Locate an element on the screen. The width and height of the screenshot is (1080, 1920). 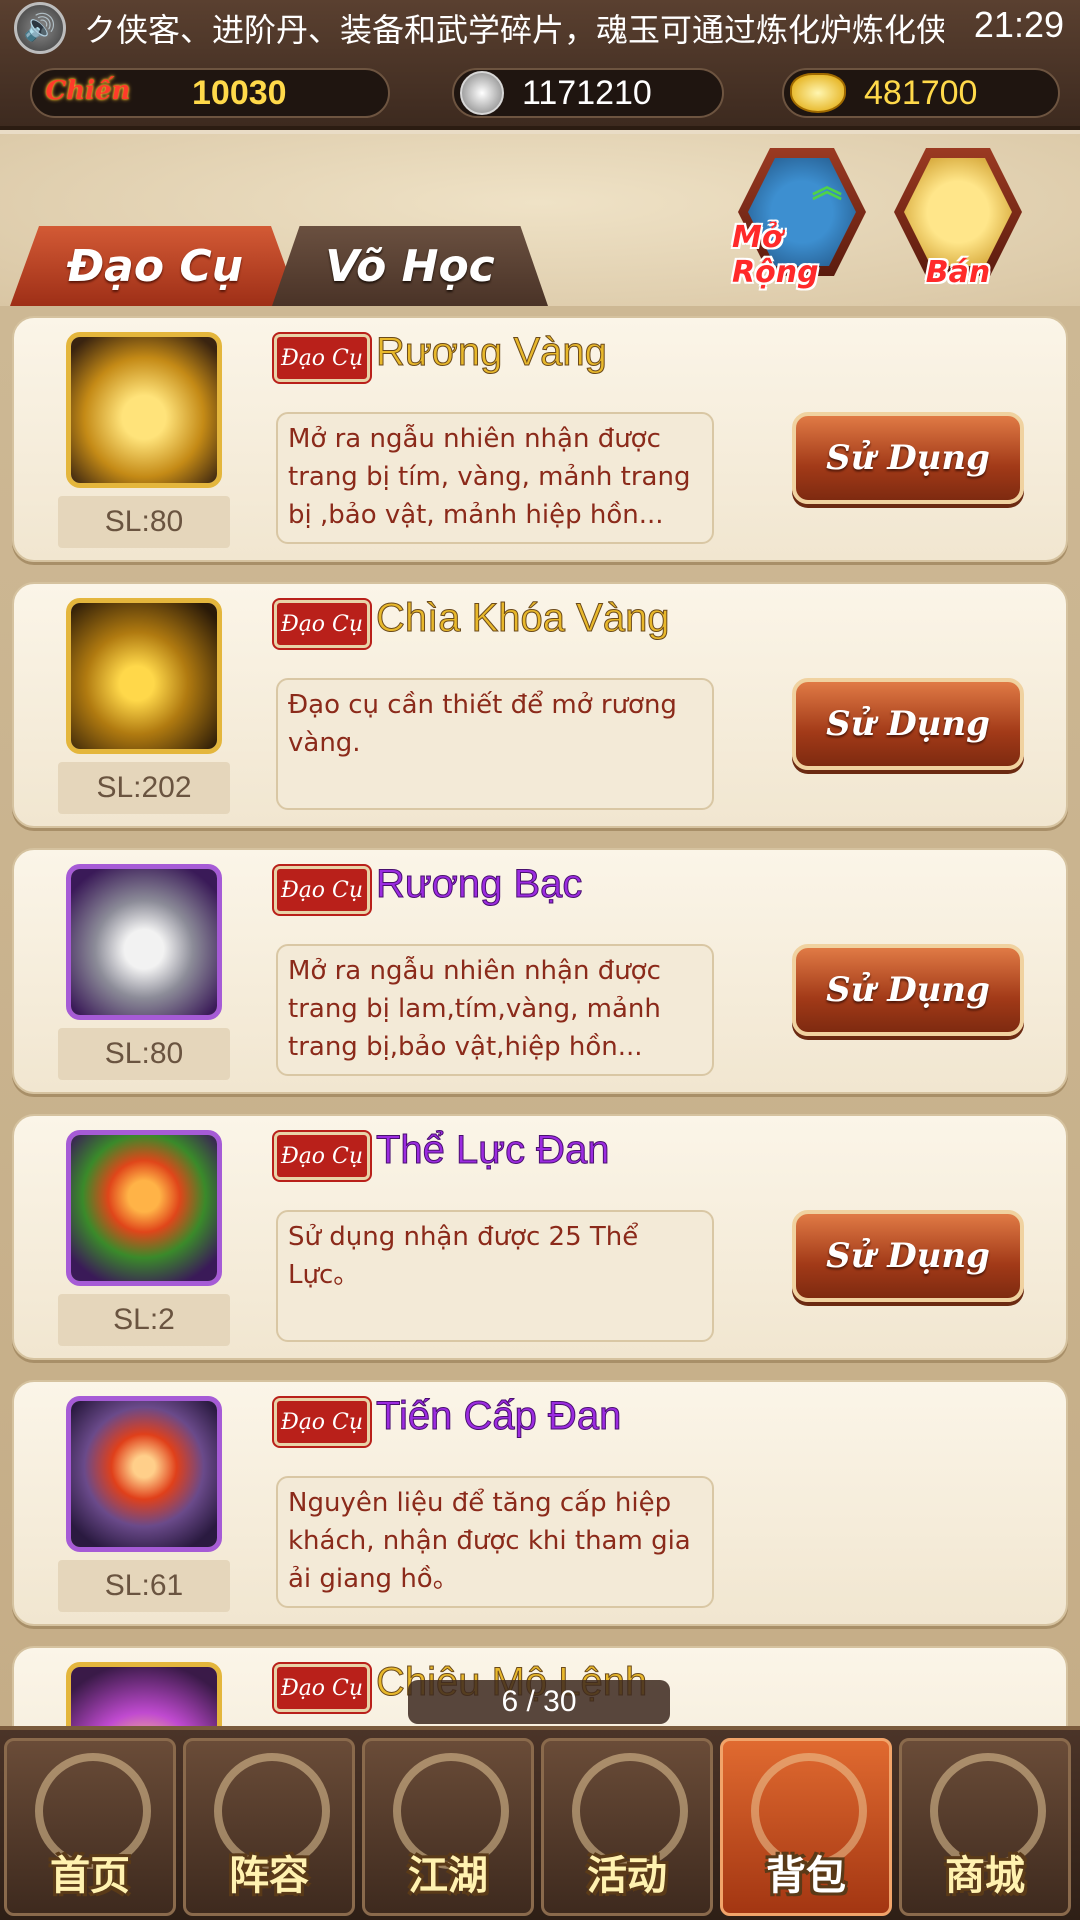
silver-value: 1171210 is located at coordinates (587, 92).